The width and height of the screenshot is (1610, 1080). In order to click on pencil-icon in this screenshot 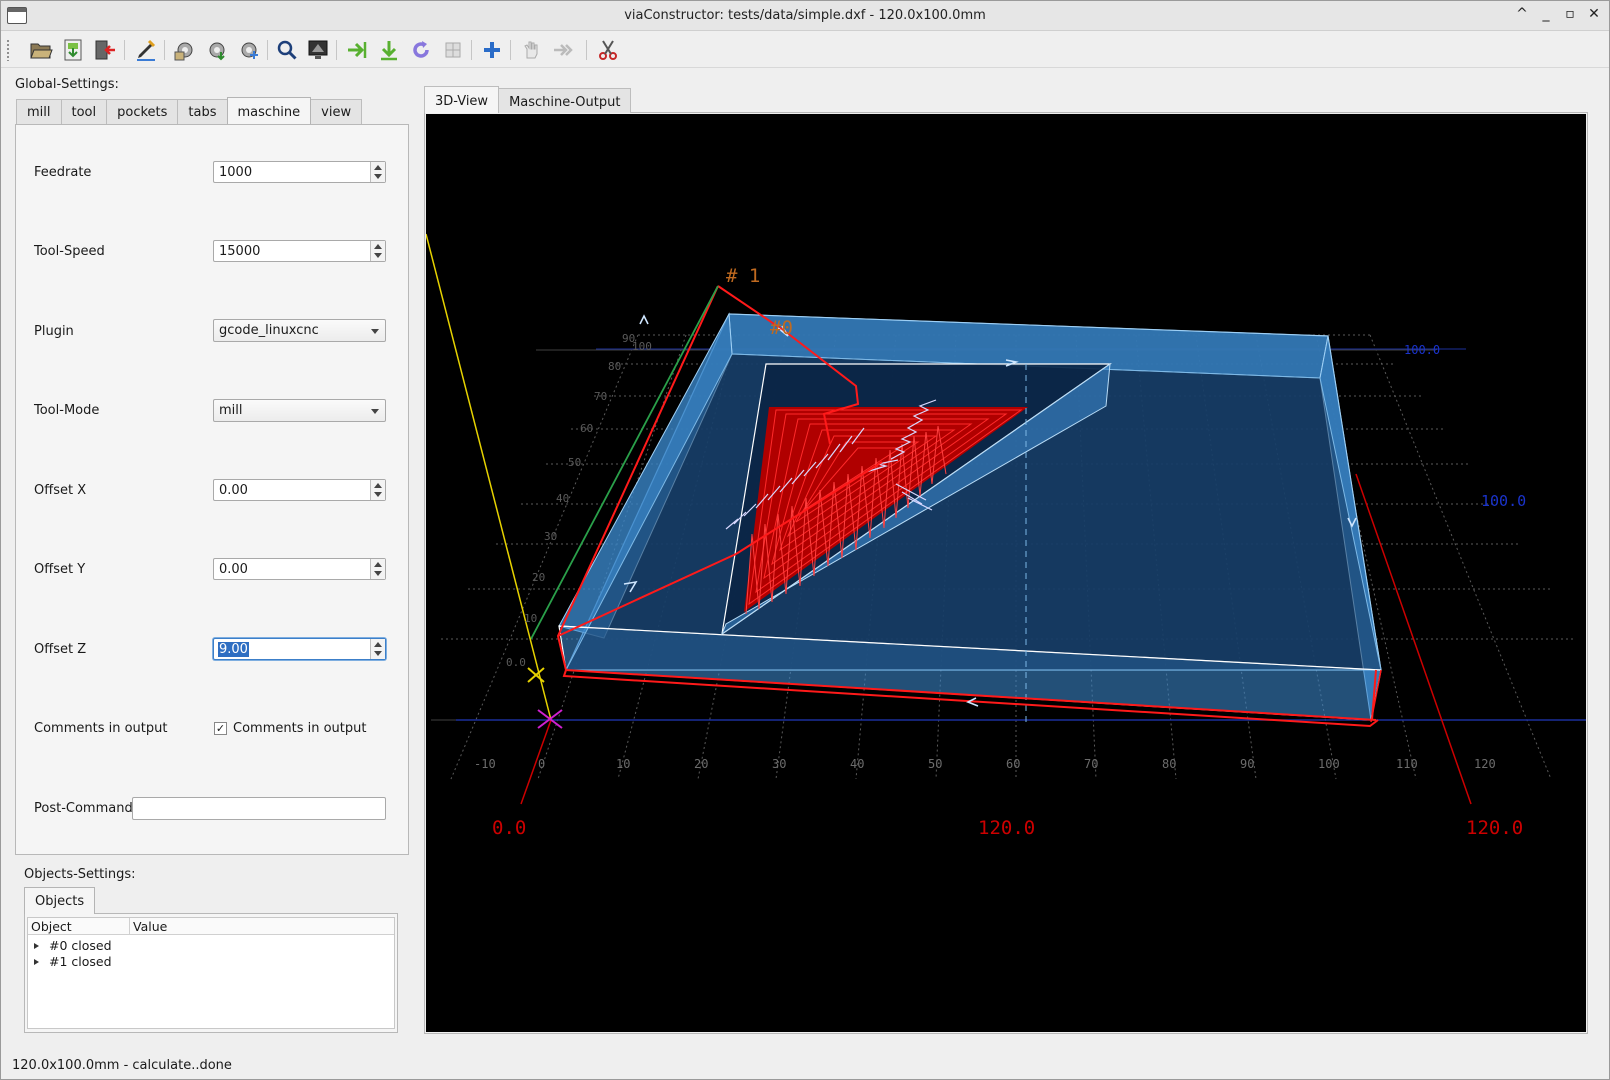, I will do `click(146, 50)`.